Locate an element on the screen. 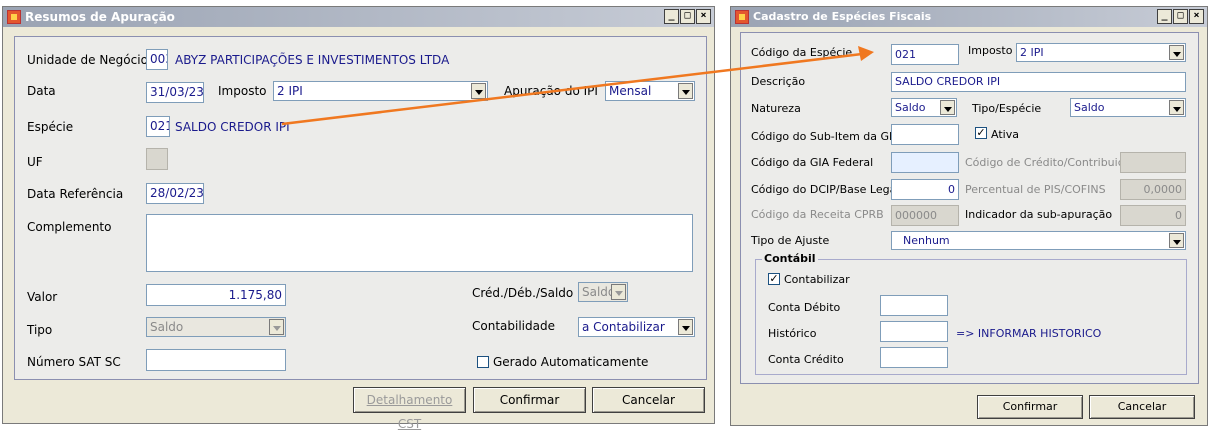 The height and width of the screenshot is (436, 1214). data-field: 31/03/23 is located at coordinates (175, 92).